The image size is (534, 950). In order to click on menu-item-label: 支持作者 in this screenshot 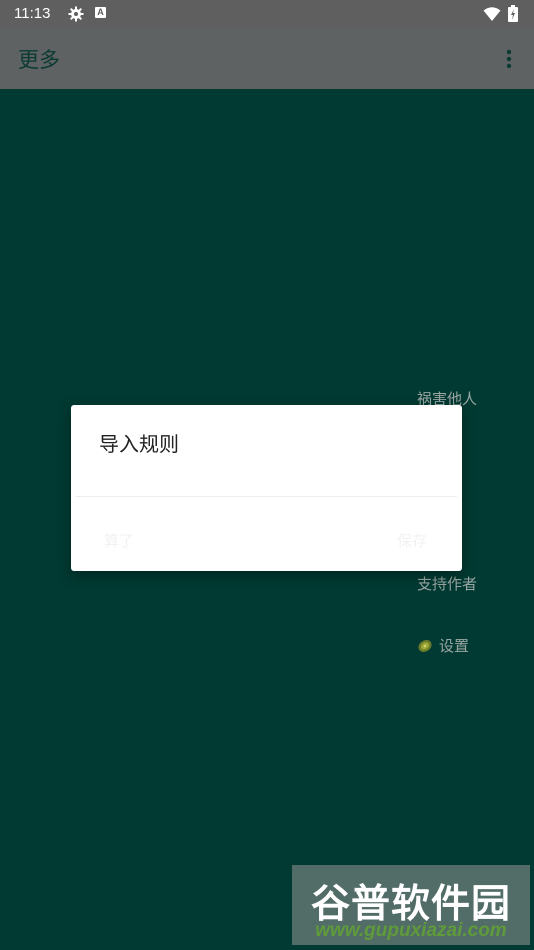, I will do `click(447, 584)`.